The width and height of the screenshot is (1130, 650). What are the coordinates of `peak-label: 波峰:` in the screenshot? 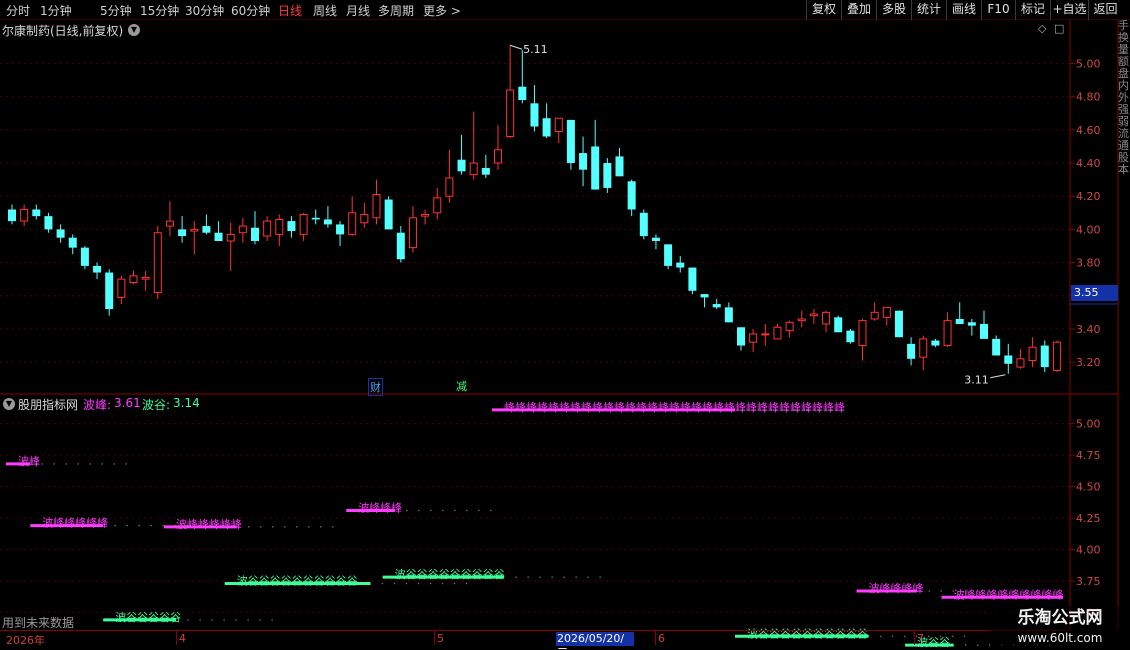 It's located at (97, 405).